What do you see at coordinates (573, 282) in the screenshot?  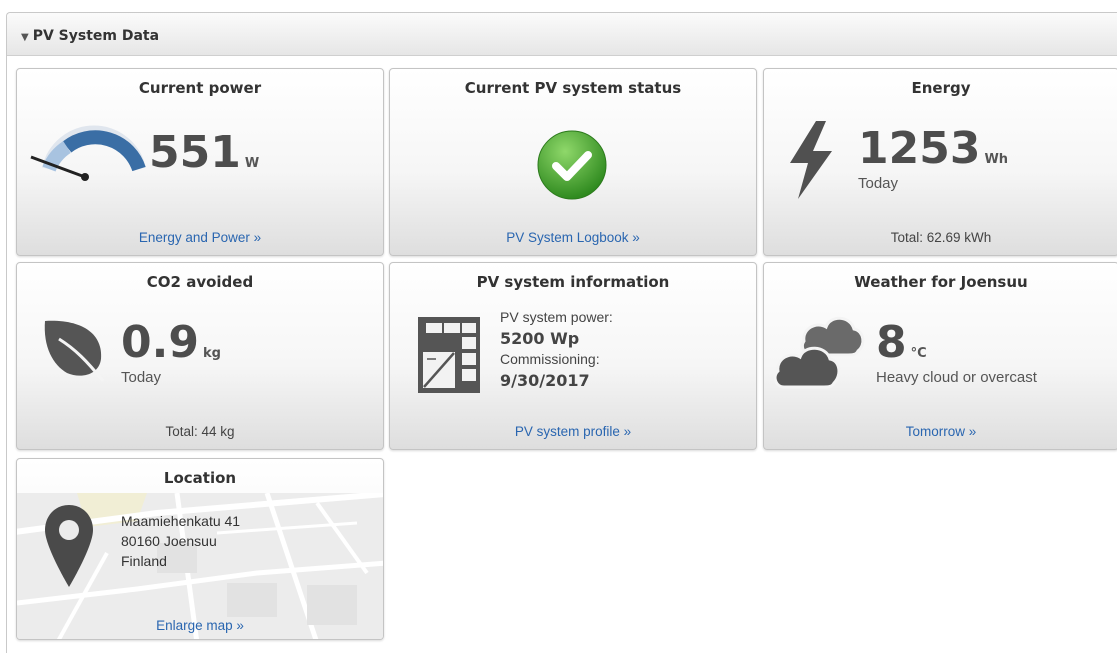 I see `tile-title: PV system information` at bounding box center [573, 282].